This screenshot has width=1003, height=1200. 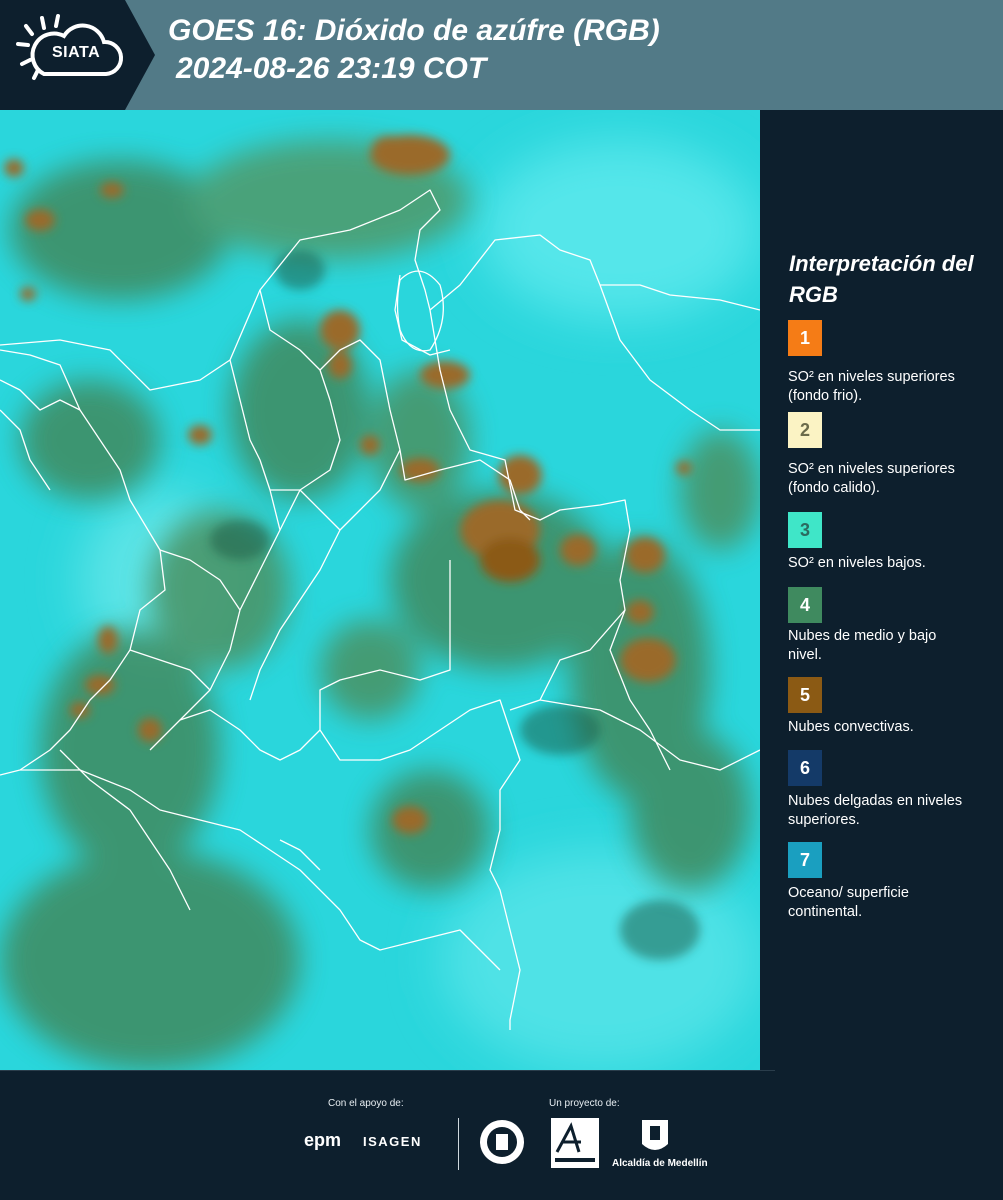 What do you see at coordinates (857, 563) in the screenshot?
I see `legend-label-3: SO² en niveles bajos.` at bounding box center [857, 563].